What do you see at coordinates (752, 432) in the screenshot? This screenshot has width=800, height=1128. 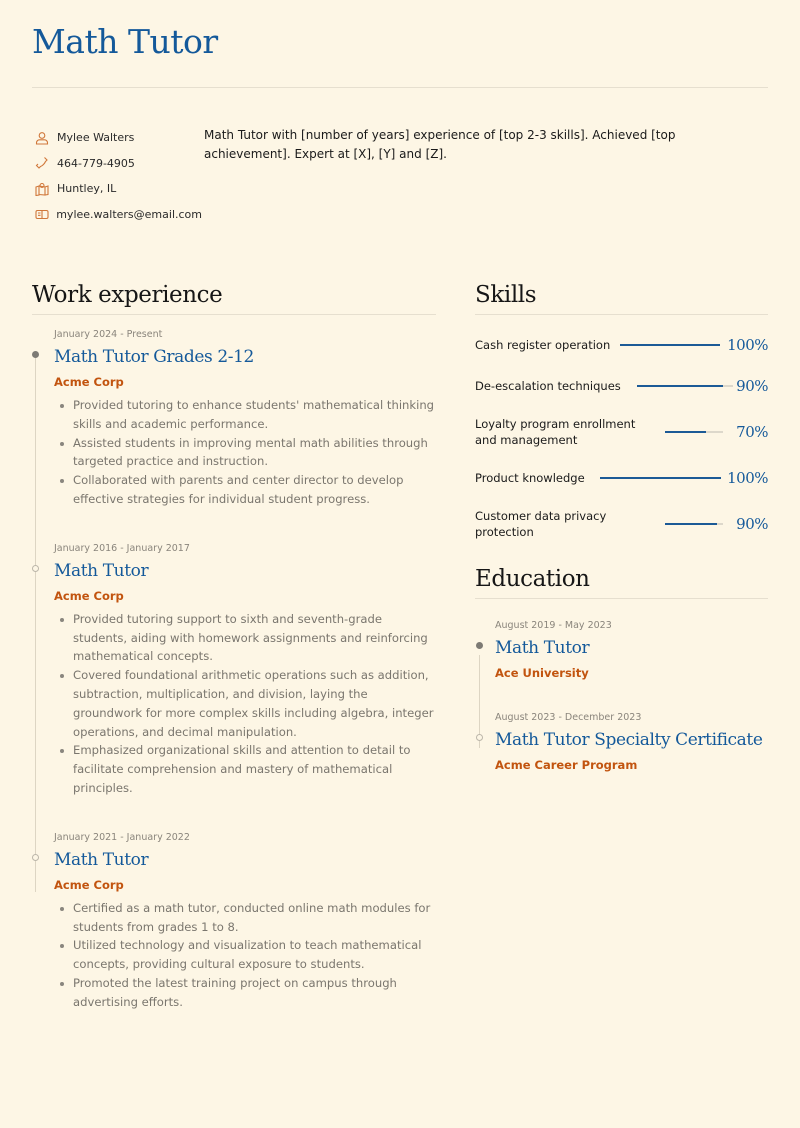 I see `skill-percent: 70%` at bounding box center [752, 432].